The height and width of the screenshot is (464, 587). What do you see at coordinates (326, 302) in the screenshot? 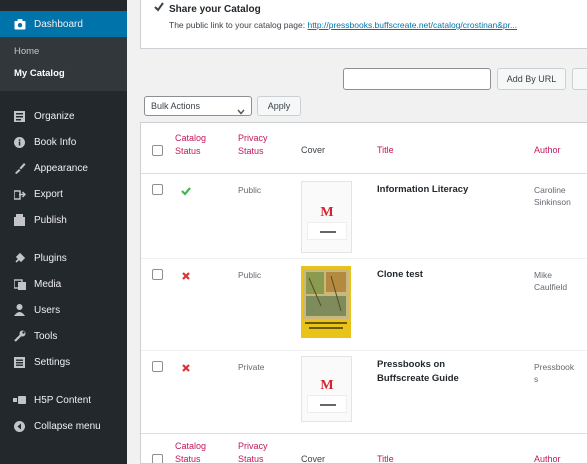
I see `book-cover-image` at bounding box center [326, 302].